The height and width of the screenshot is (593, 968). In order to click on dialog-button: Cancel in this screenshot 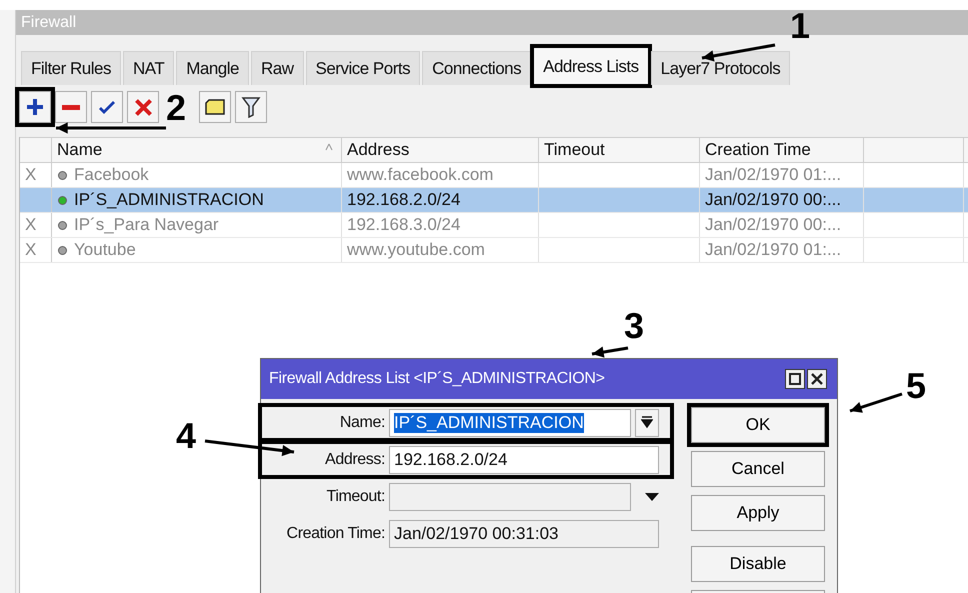, I will do `click(758, 469)`.